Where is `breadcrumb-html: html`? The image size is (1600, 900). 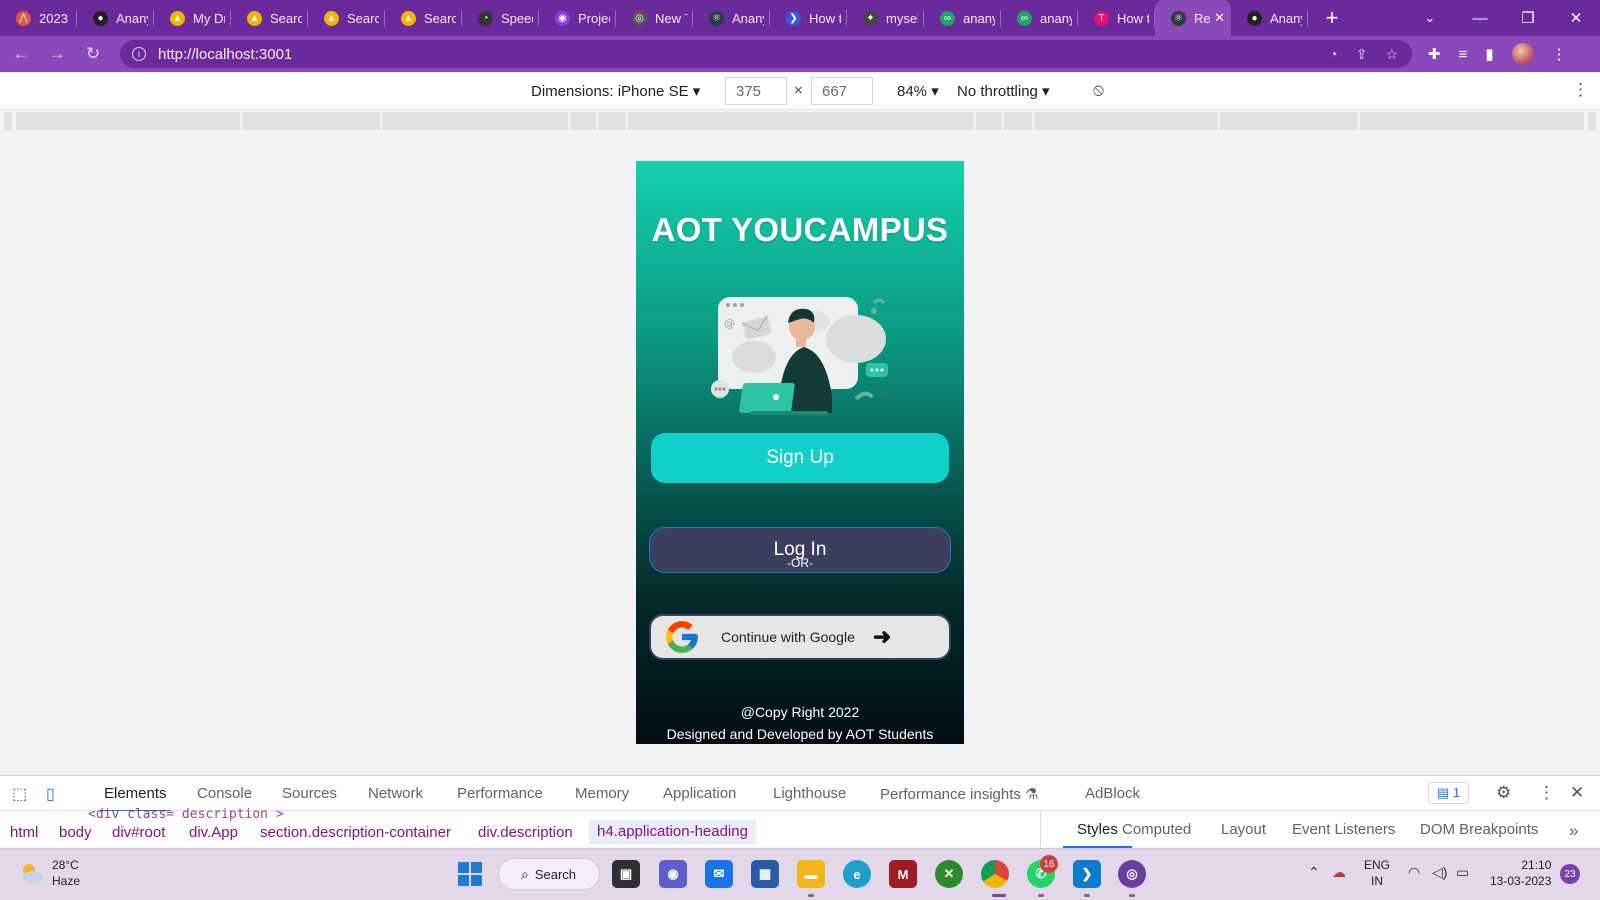
breadcrumb-html: html is located at coordinates (24, 832).